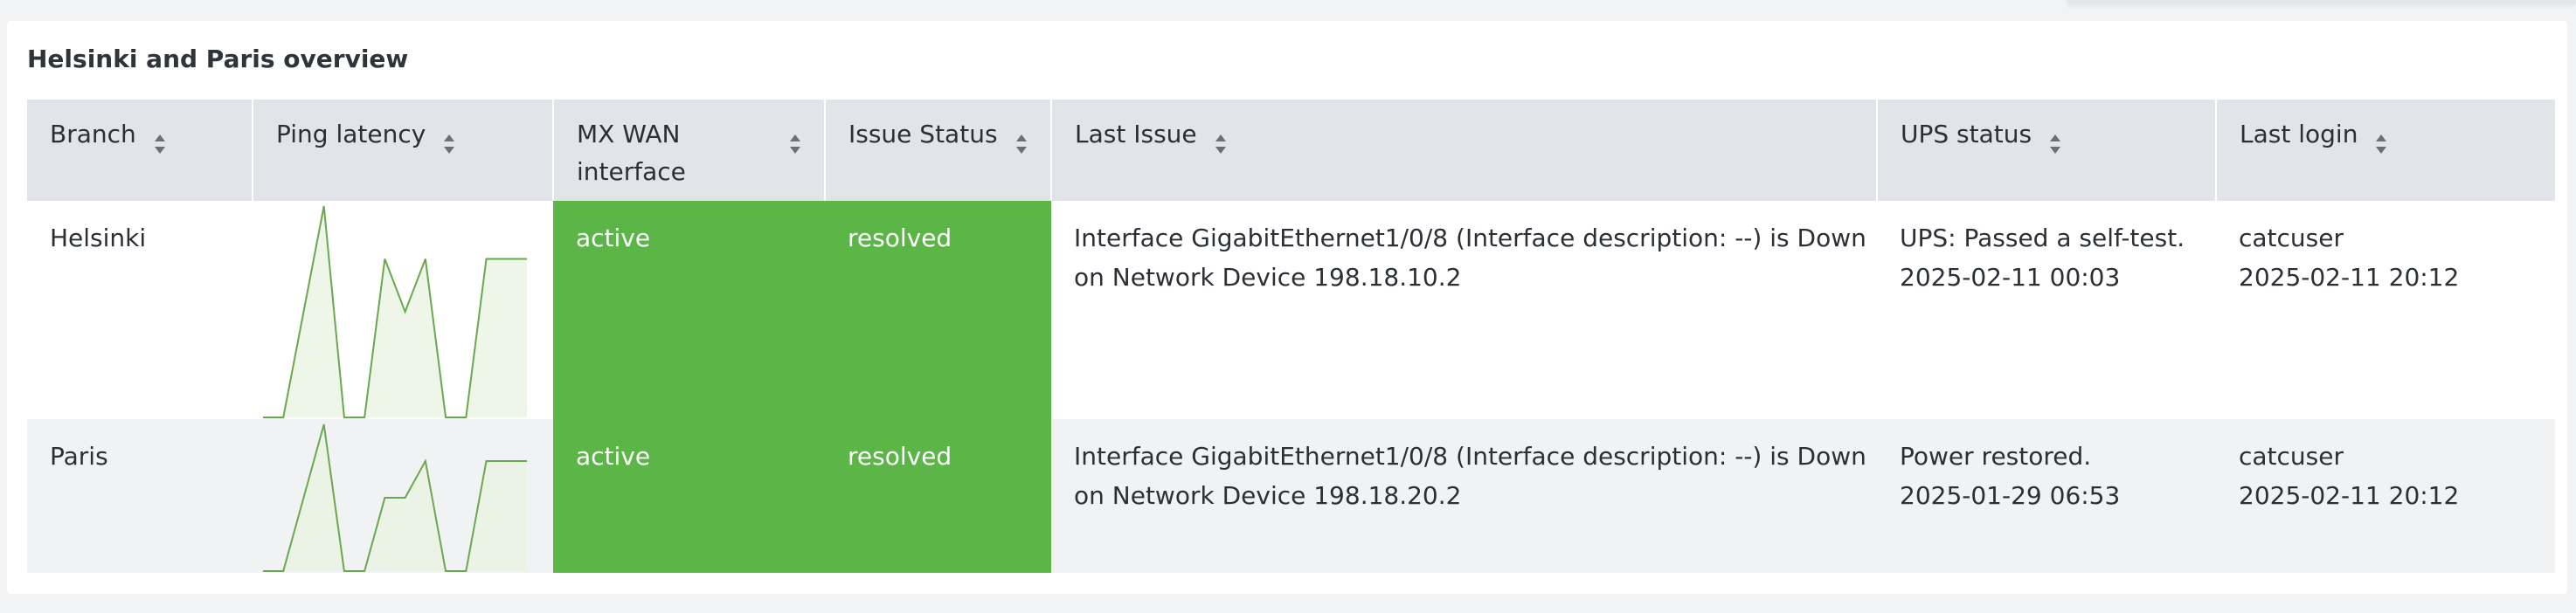  What do you see at coordinates (938, 151) in the screenshot?
I see `column-header-issue-status: Issue Status` at bounding box center [938, 151].